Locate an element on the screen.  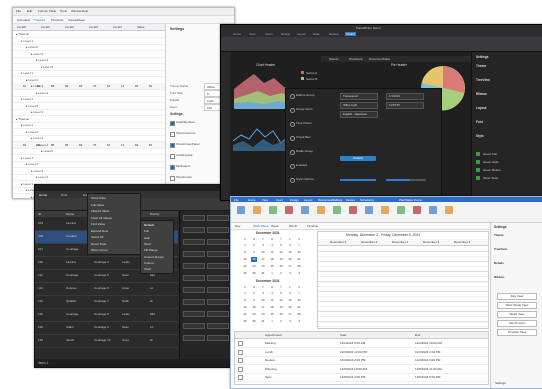
settings-item: Details is located at coordinates (499, 263).